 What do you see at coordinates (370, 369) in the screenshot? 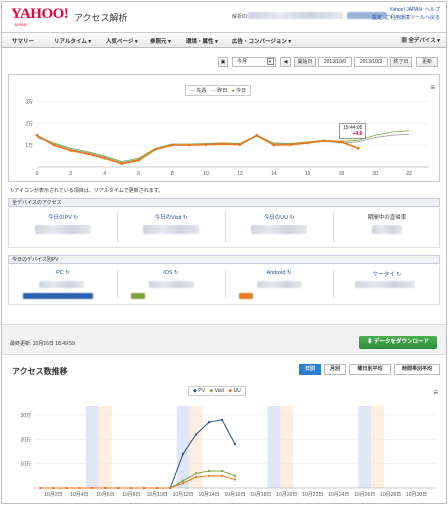
I see `tab-weekday-avg: 曜日別平均` at bounding box center [370, 369].